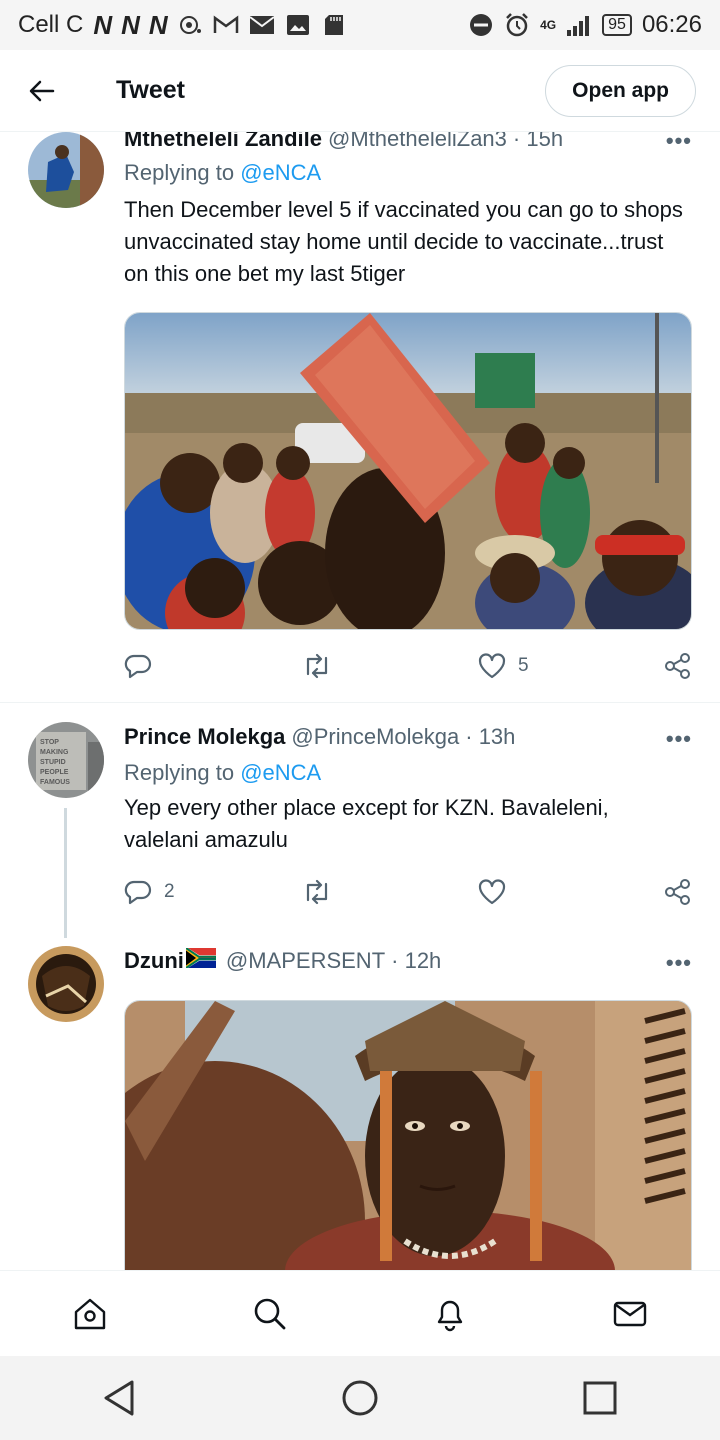 The height and width of the screenshot is (1440, 720). Describe the element at coordinates (190, 25) in the screenshot. I see `camera-notification-icon` at that location.